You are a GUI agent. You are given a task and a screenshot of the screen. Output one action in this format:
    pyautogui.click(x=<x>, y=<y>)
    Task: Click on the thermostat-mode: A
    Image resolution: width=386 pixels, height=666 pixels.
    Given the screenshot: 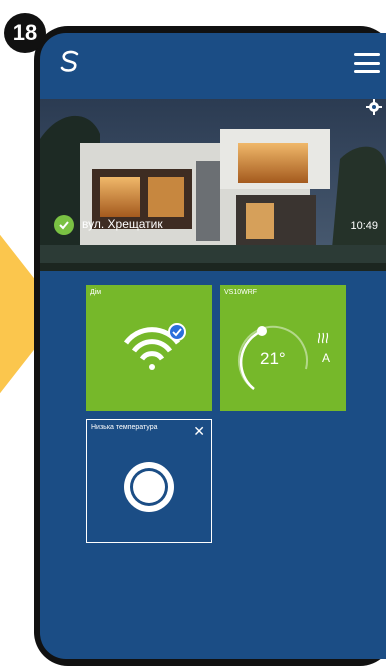 What is the action you would take?
    pyautogui.click(x=326, y=358)
    